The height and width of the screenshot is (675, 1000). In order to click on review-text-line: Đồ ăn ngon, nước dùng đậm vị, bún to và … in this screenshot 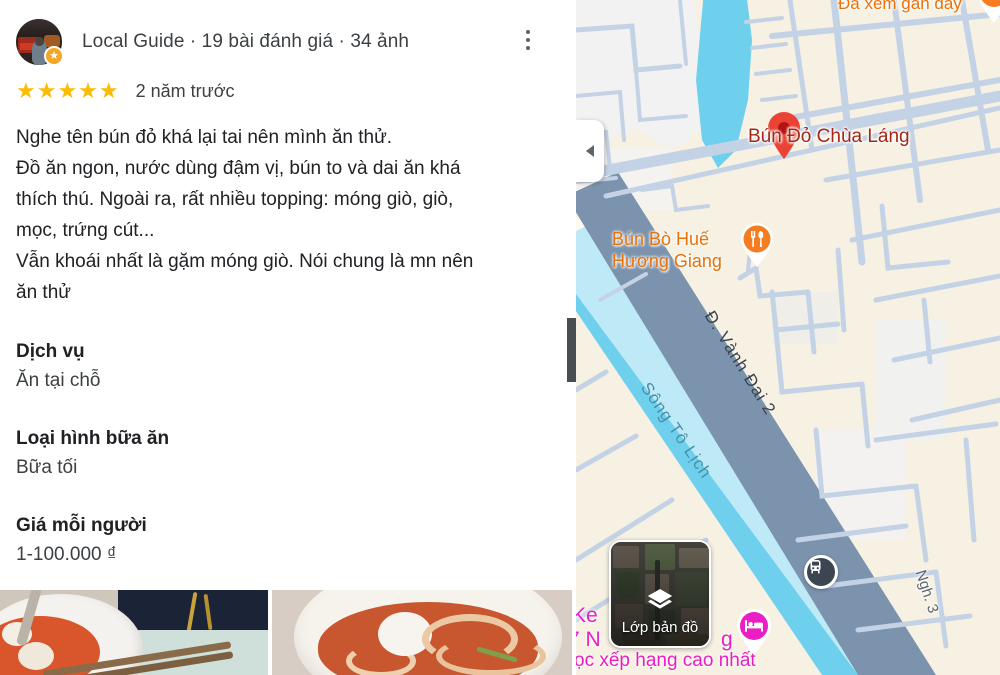, I will do `click(238, 168)`.